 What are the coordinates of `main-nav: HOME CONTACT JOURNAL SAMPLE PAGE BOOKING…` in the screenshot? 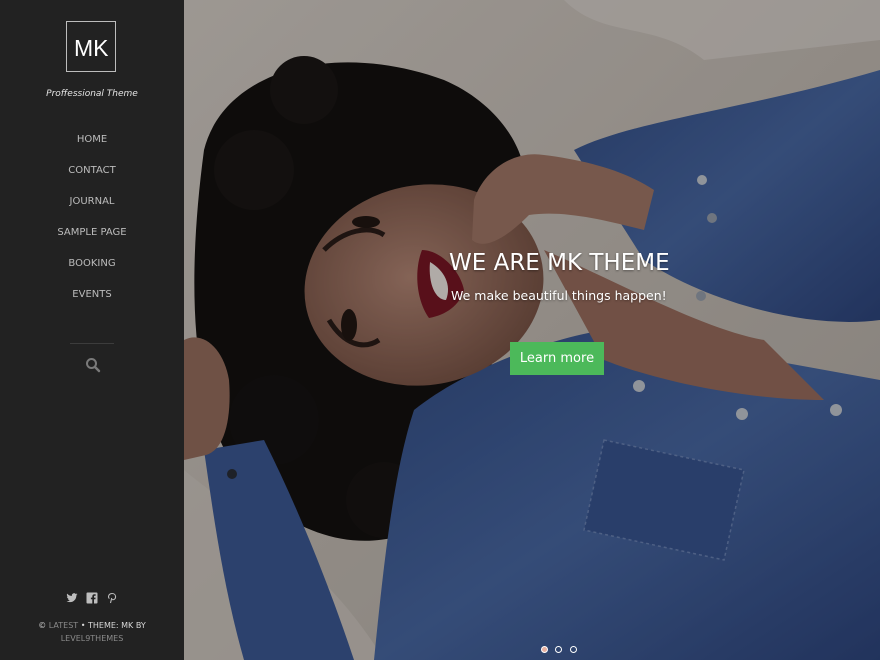 It's located at (92, 225).